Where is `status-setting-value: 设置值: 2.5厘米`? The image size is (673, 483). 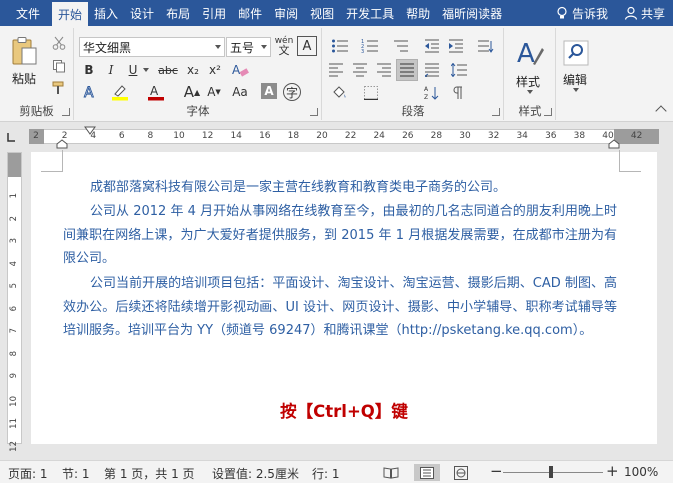
status-setting-value: 设置值: 2.5厘米 is located at coordinates (255, 473).